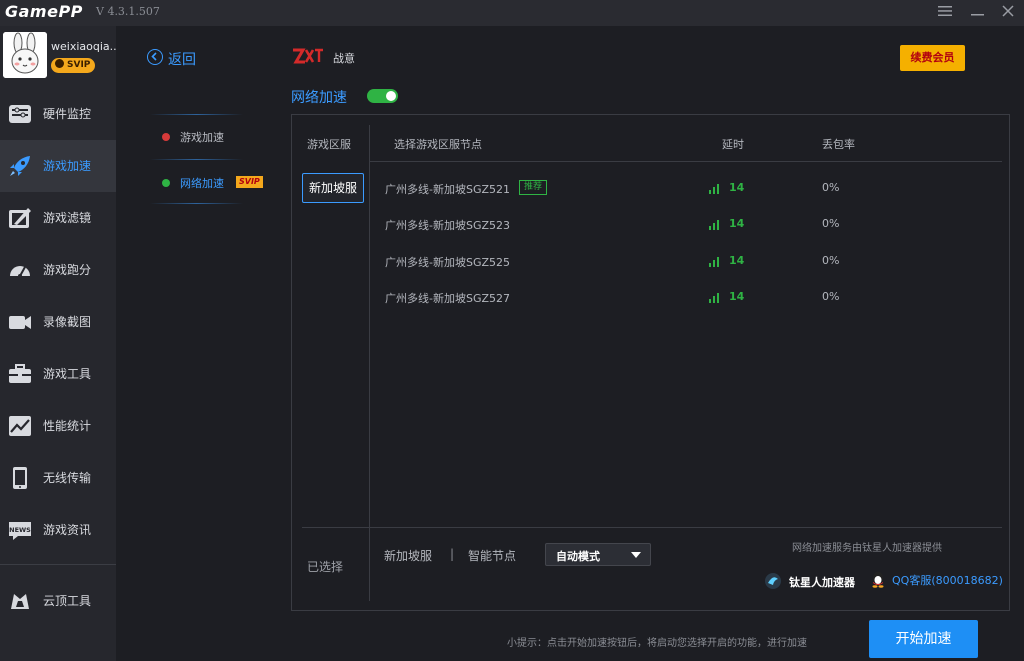 This screenshot has width=1024, height=661. What do you see at coordinates (822, 582) in the screenshot?
I see `brand-name: 钛星人加速器` at bounding box center [822, 582].